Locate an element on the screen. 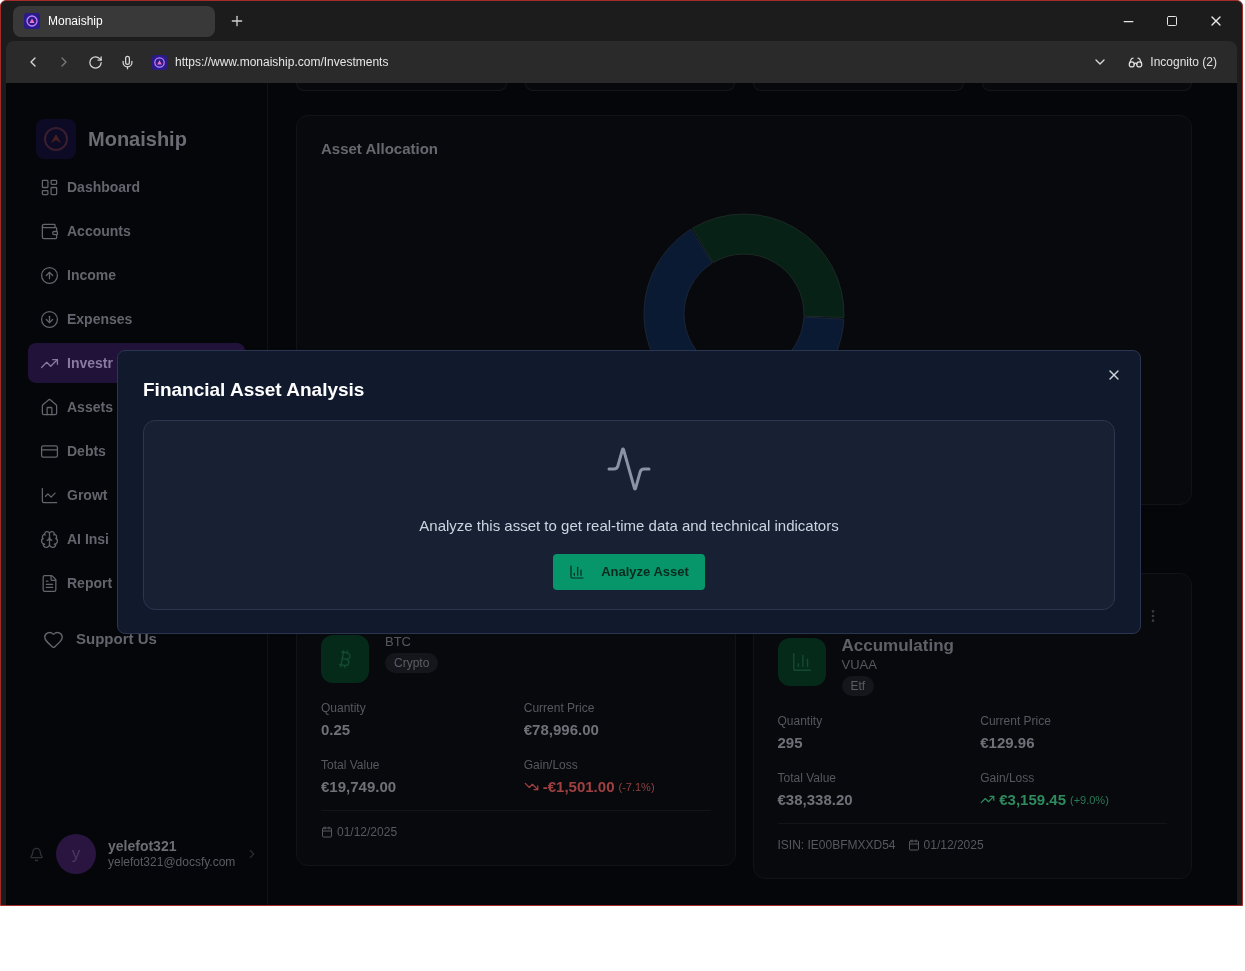 The image size is (1245, 971). stat-value: 0.25 is located at coordinates (336, 730).